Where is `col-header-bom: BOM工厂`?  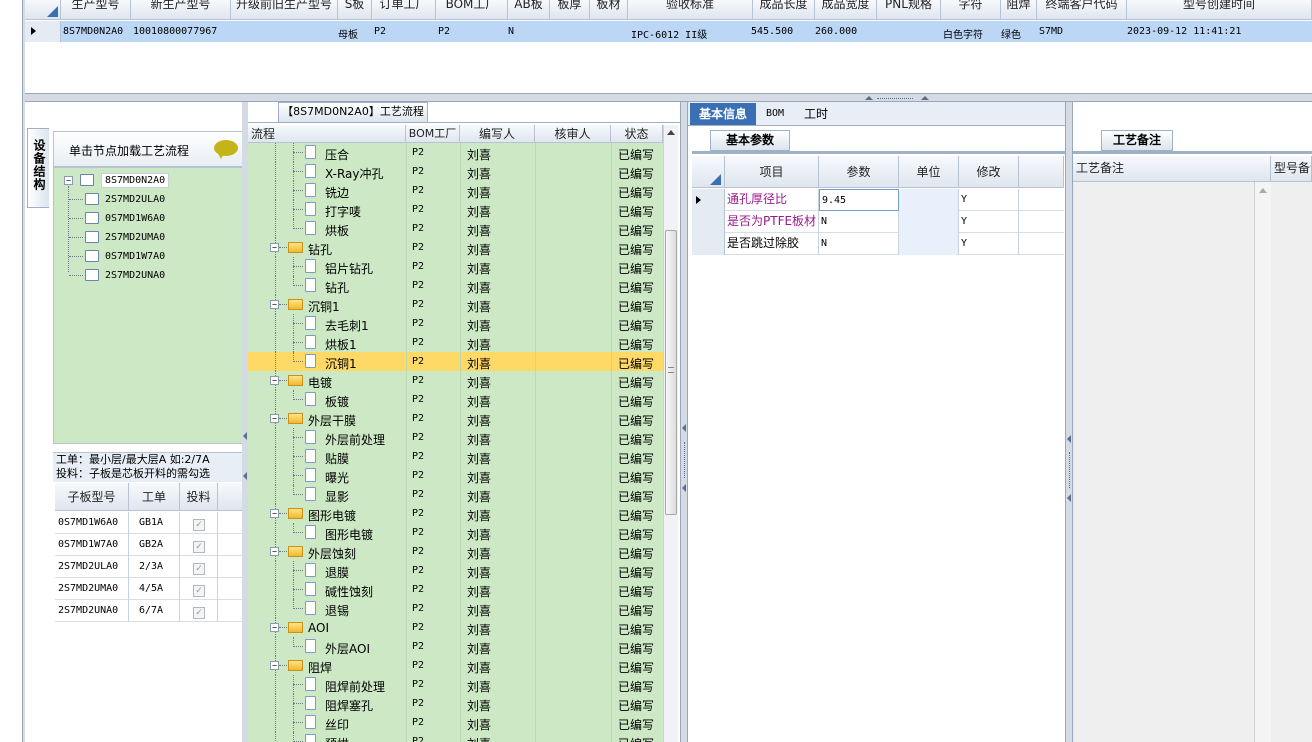 col-header-bom: BOM工厂 is located at coordinates (472, 10).